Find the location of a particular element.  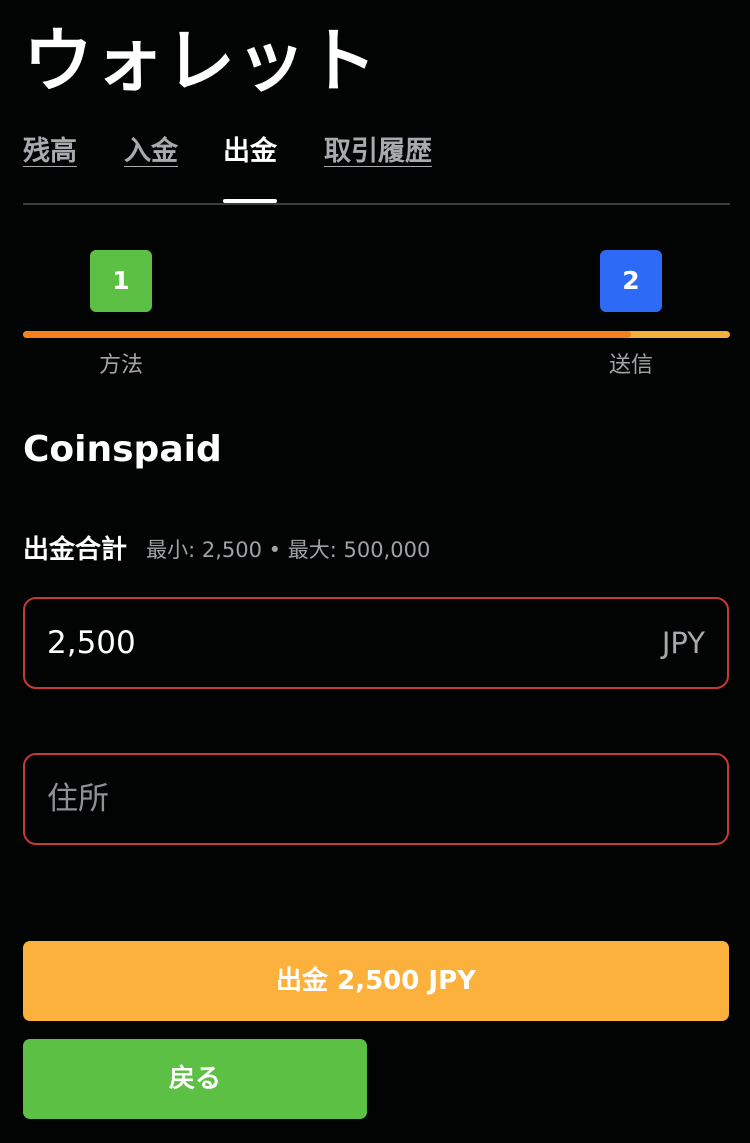

address-field is located at coordinates (376, 799).